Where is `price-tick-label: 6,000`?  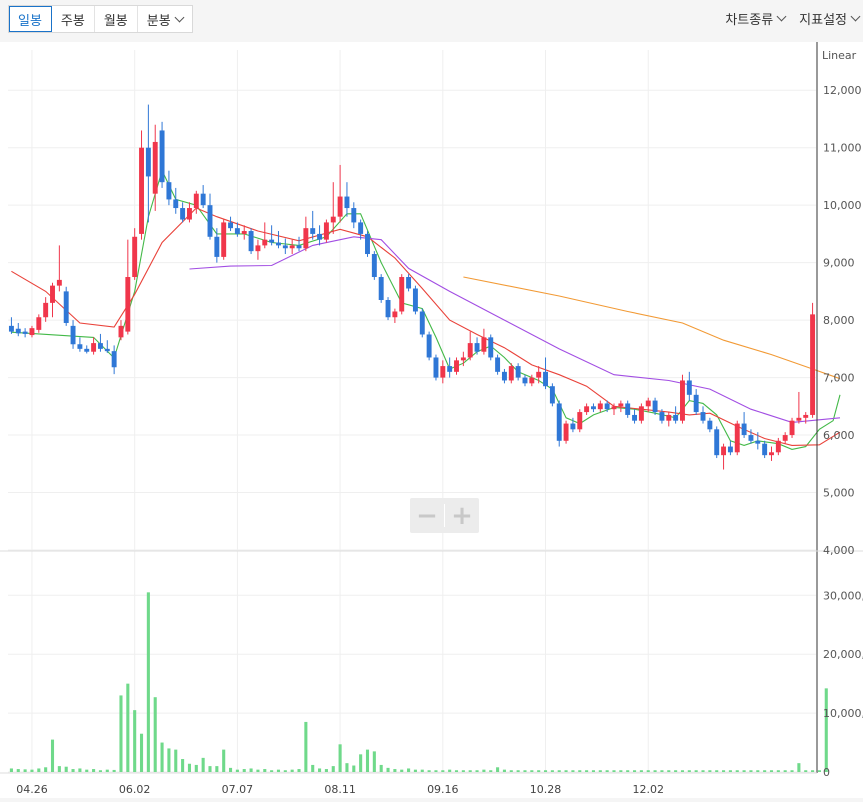
price-tick-label: 6,000 is located at coordinates (839, 435).